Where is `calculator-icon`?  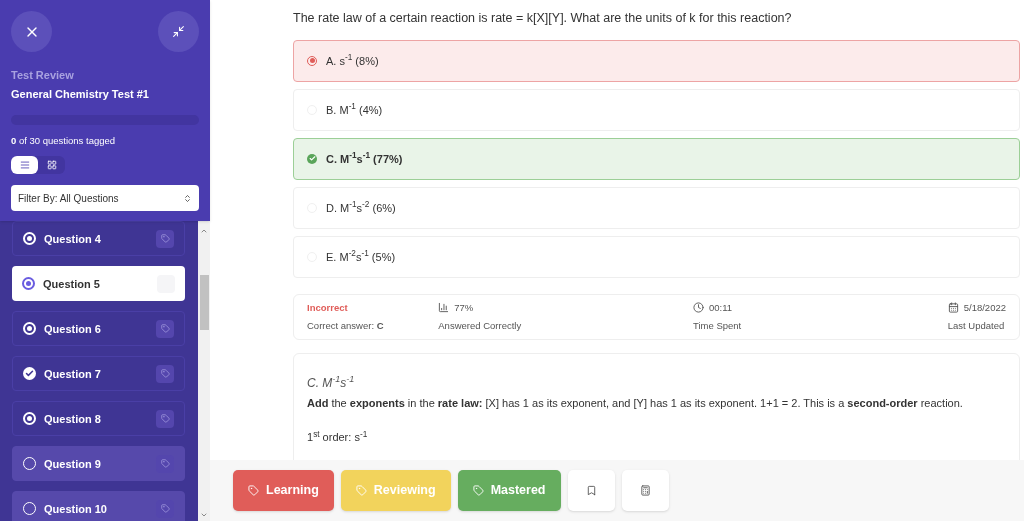 calculator-icon is located at coordinates (645, 490).